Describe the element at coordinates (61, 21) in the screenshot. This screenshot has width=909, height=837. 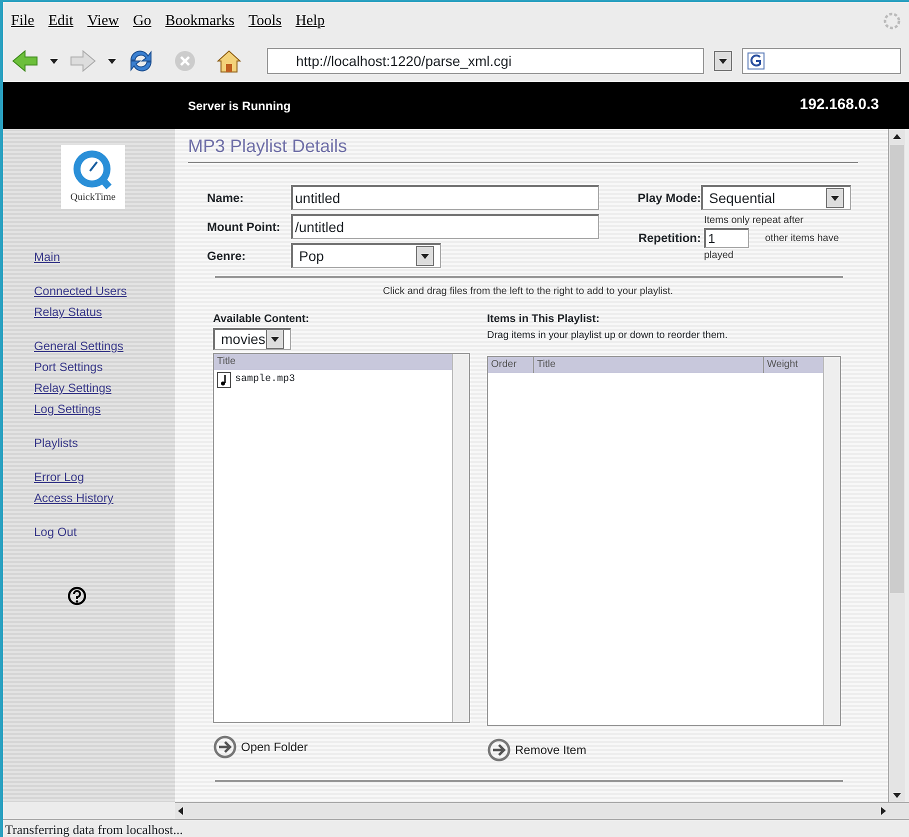
I see `menu-item: Edit` at that location.